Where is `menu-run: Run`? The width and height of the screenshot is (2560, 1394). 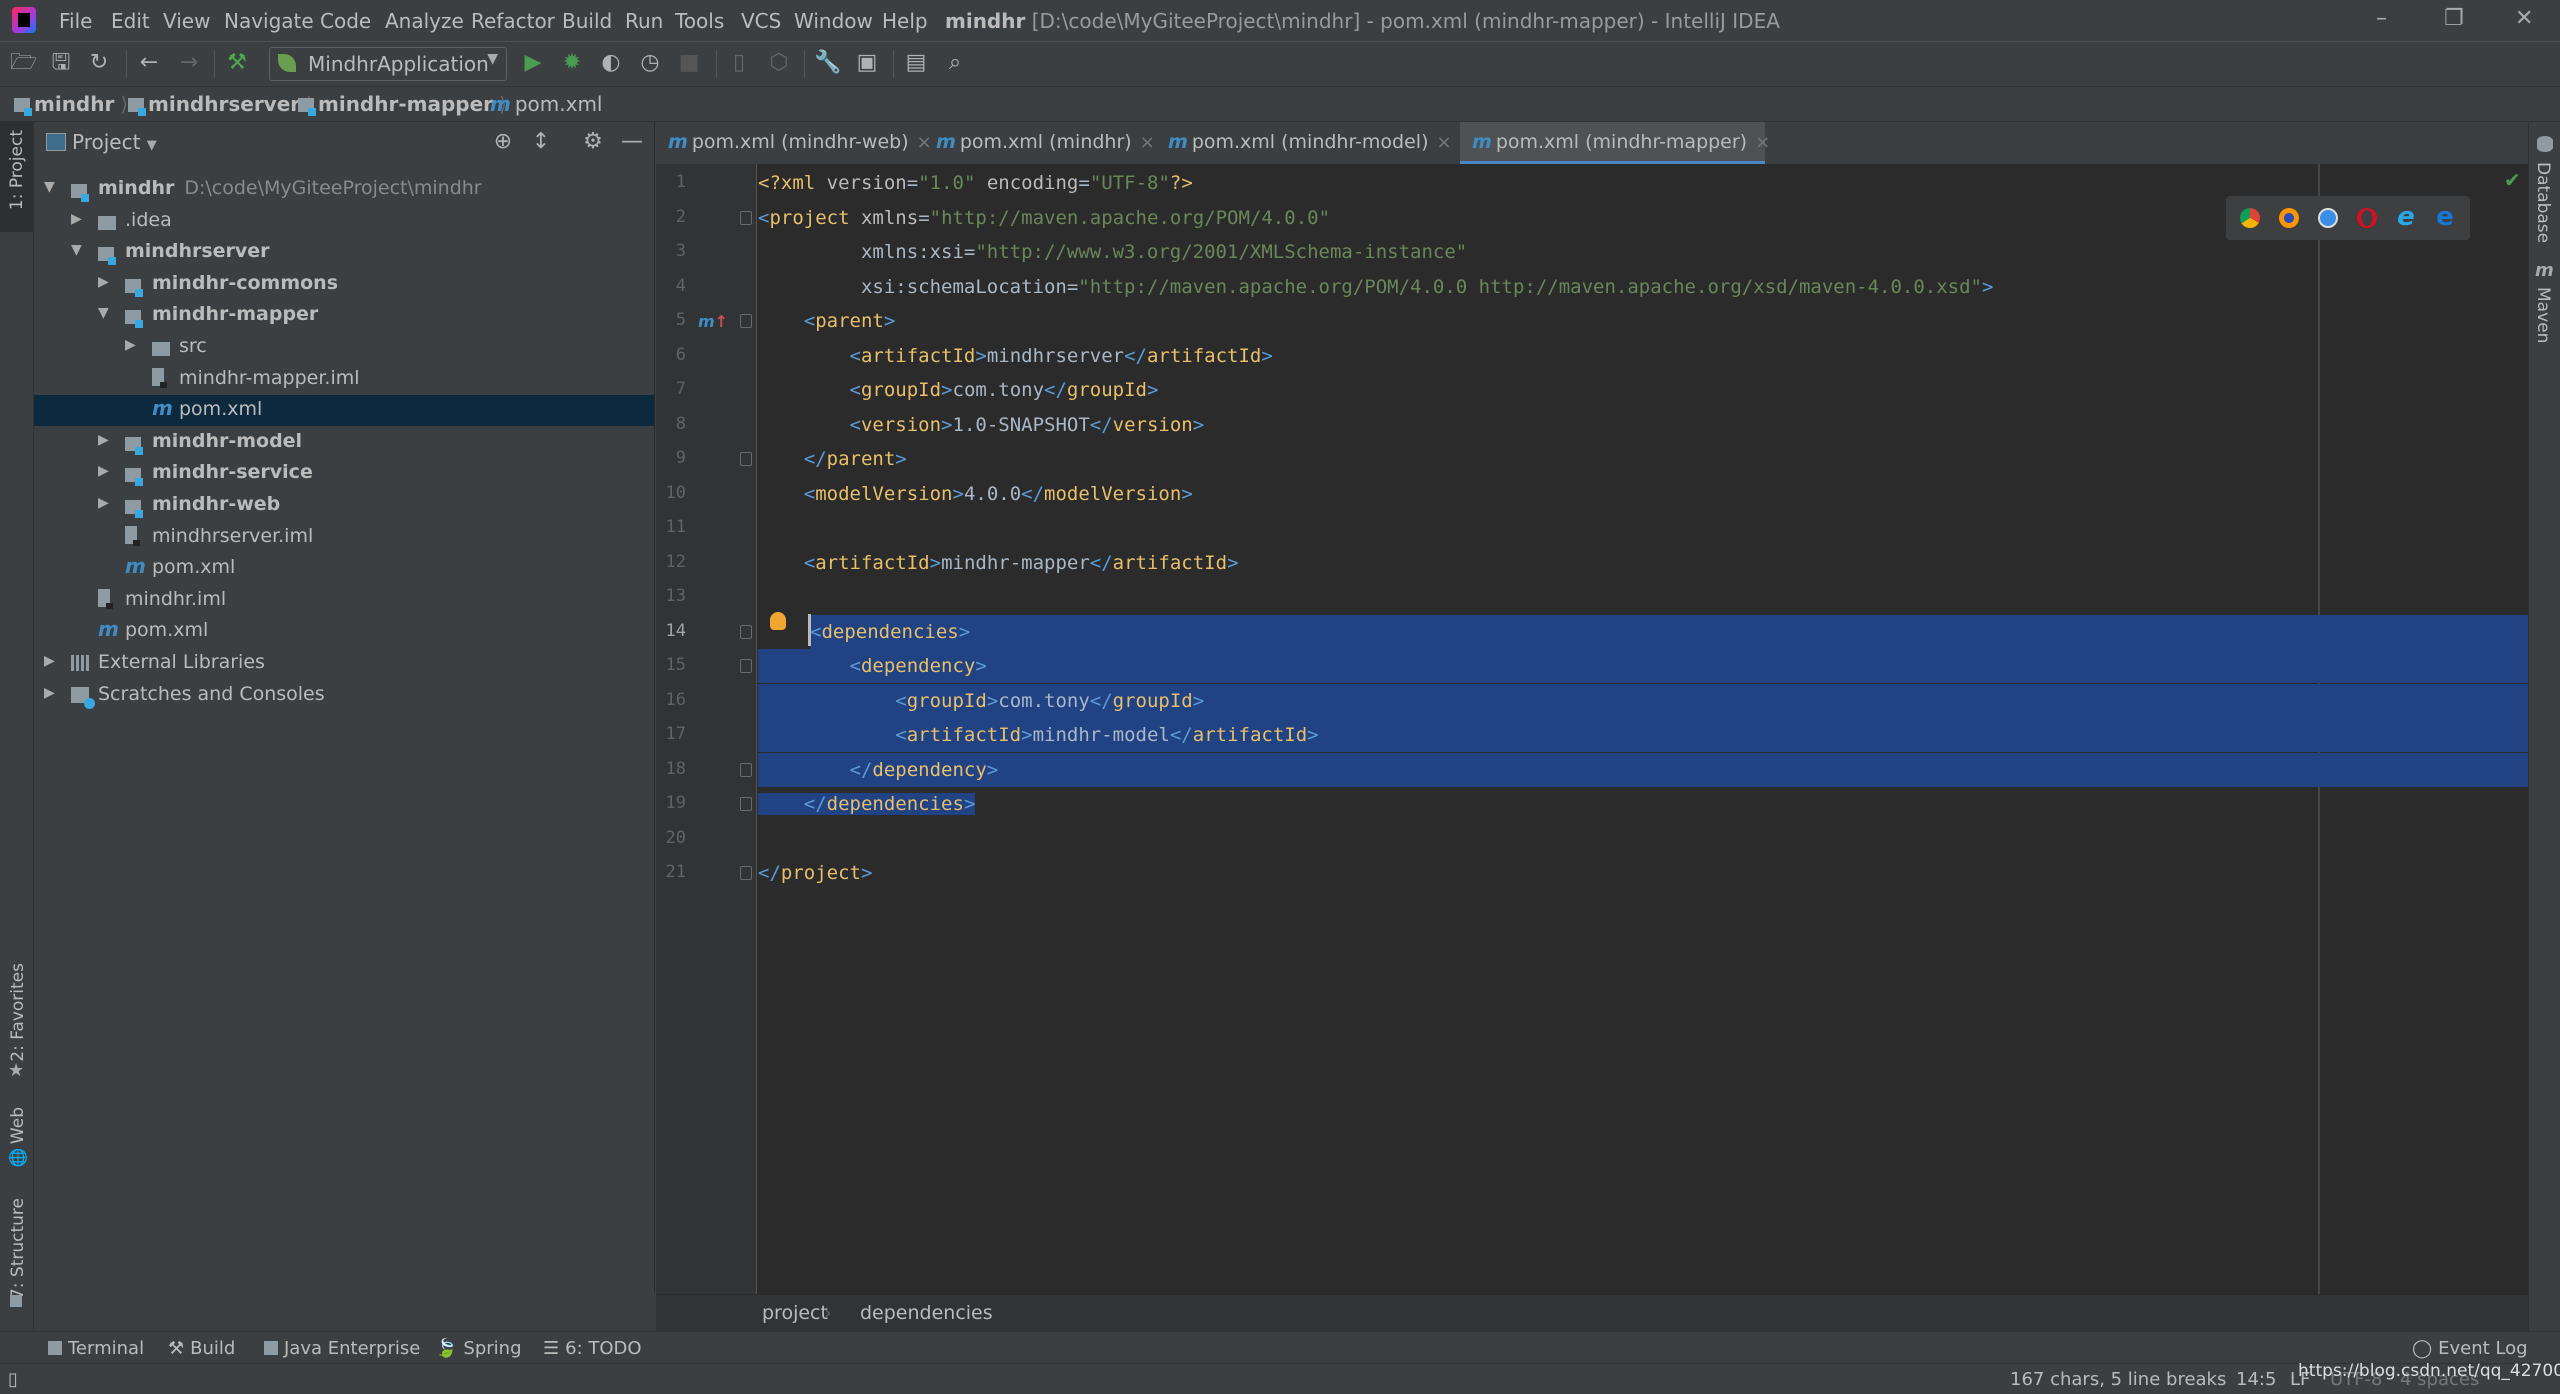 menu-run: Run is located at coordinates (644, 21).